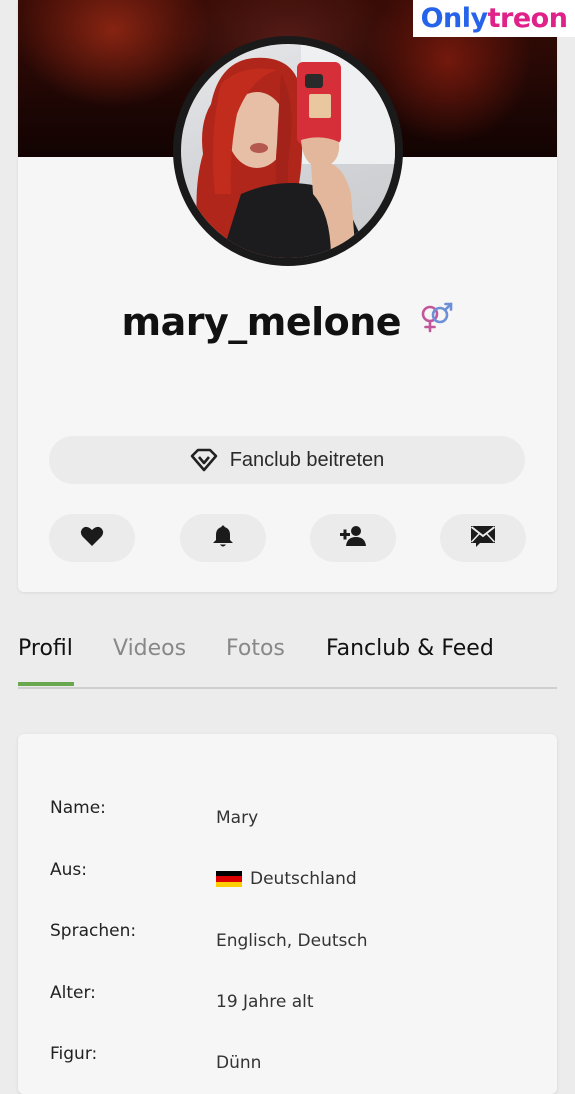 The image size is (575, 1094). I want to click on watermark-part1: Only, so click(454, 18).